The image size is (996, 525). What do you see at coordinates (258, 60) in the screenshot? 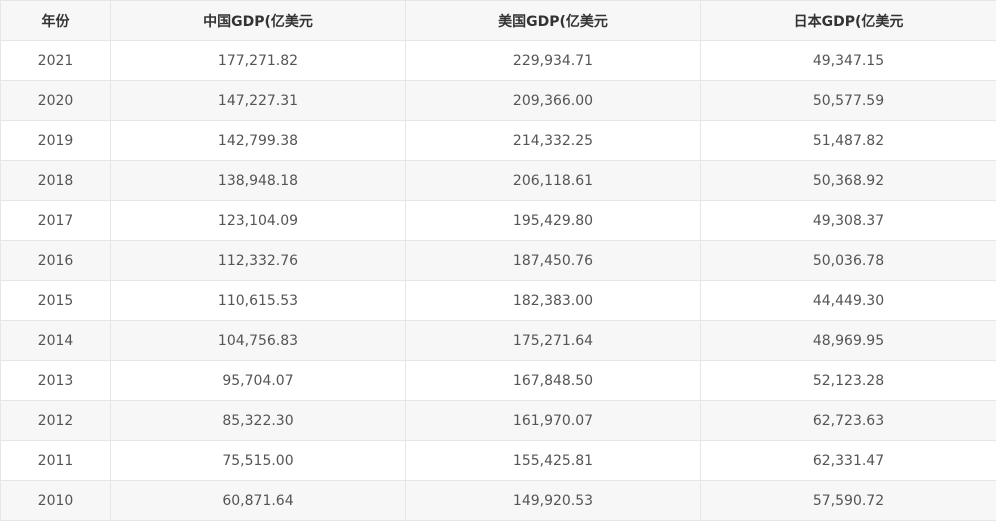
I see `cell-china-gdp: 177,271.82` at bounding box center [258, 60].